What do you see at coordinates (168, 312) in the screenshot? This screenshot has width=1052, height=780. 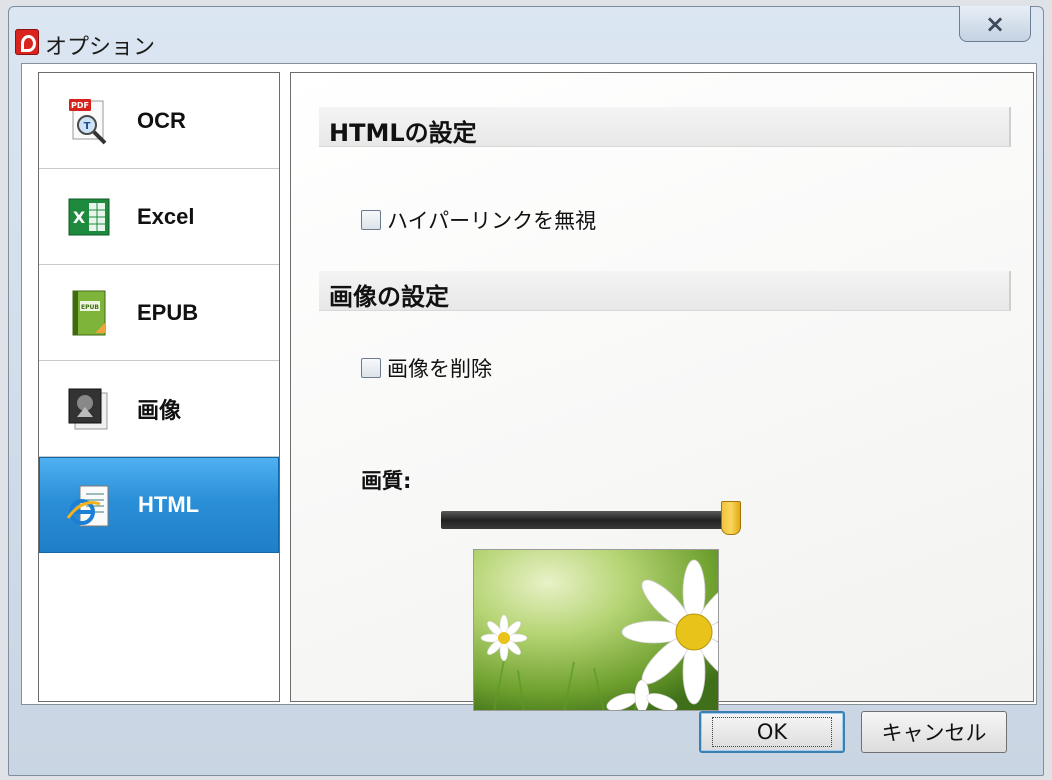 I see `sidebar-item-label: EPUB` at bounding box center [168, 312].